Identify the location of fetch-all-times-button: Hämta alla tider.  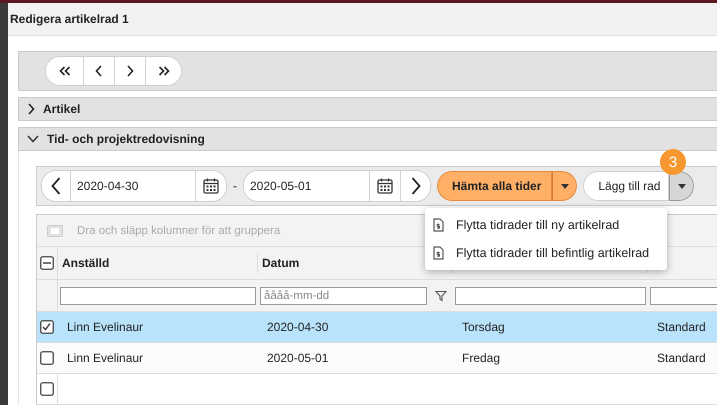
(494, 186).